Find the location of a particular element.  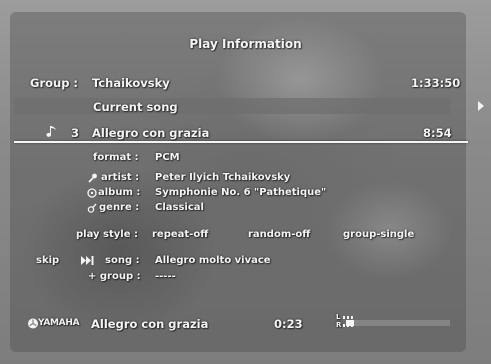

skip-forward-icon is located at coordinates (87, 260).